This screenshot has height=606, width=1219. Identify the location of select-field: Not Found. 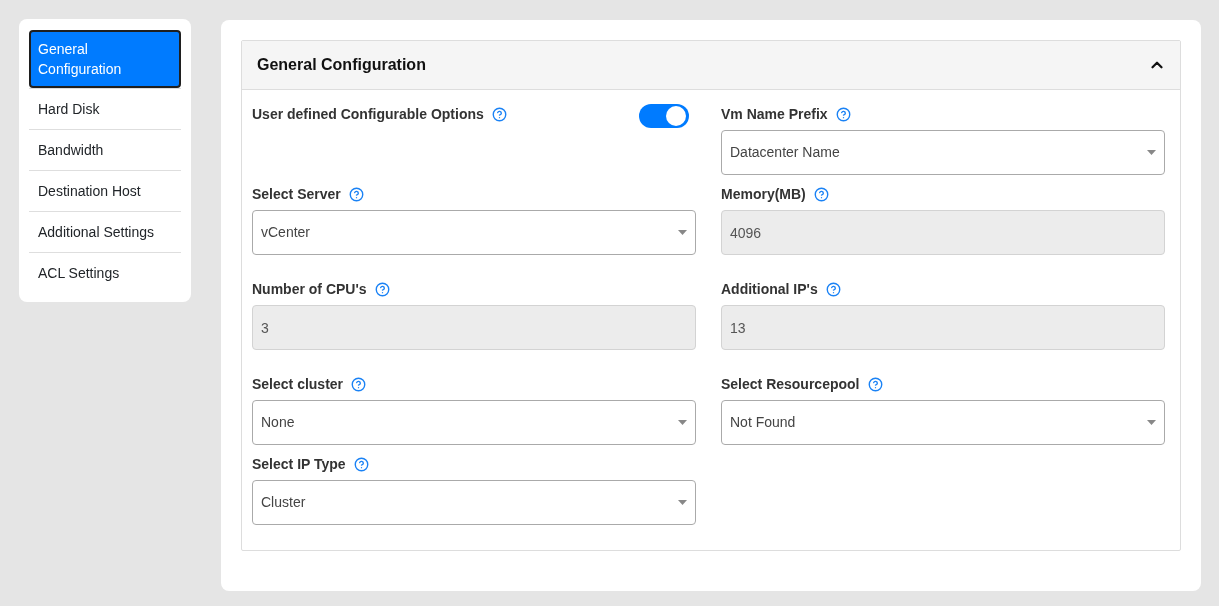
(943, 422).